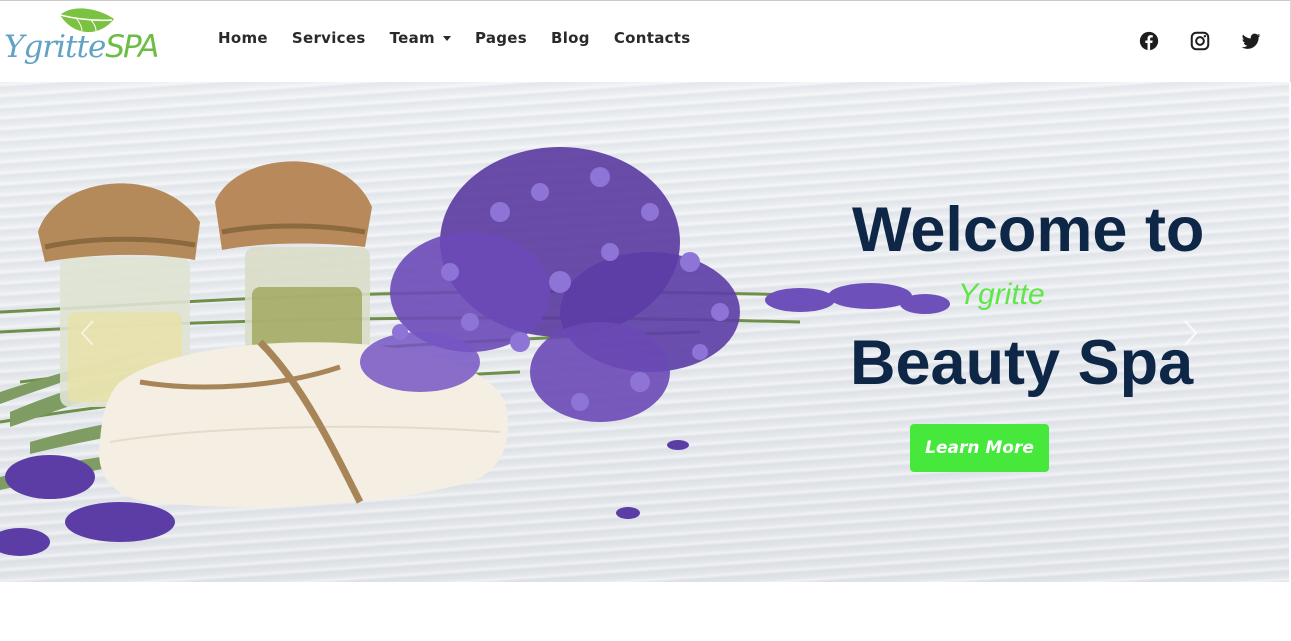 The width and height of the screenshot is (1291, 641). Describe the element at coordinates (88, 333) in the screenshot. I see `carousel-prev-arrow` at that location.